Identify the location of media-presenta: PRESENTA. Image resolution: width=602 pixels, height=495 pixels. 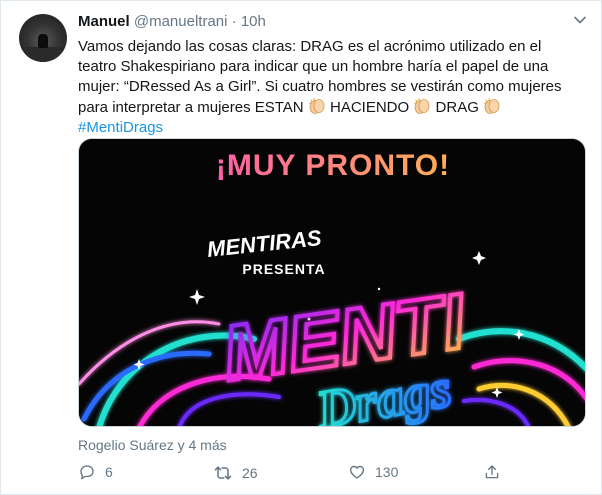
(283, 269).